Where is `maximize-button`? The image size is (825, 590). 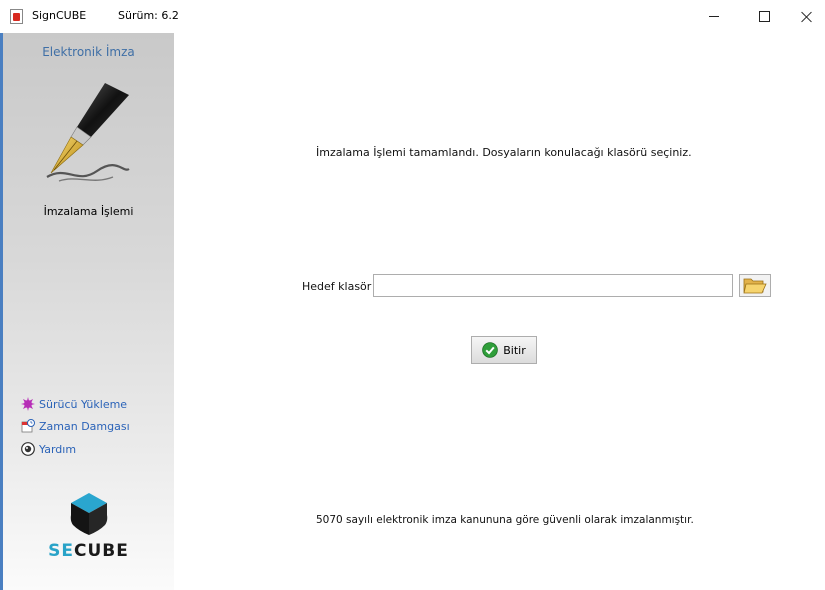 maximize-button is located at coordinates (764, 16).